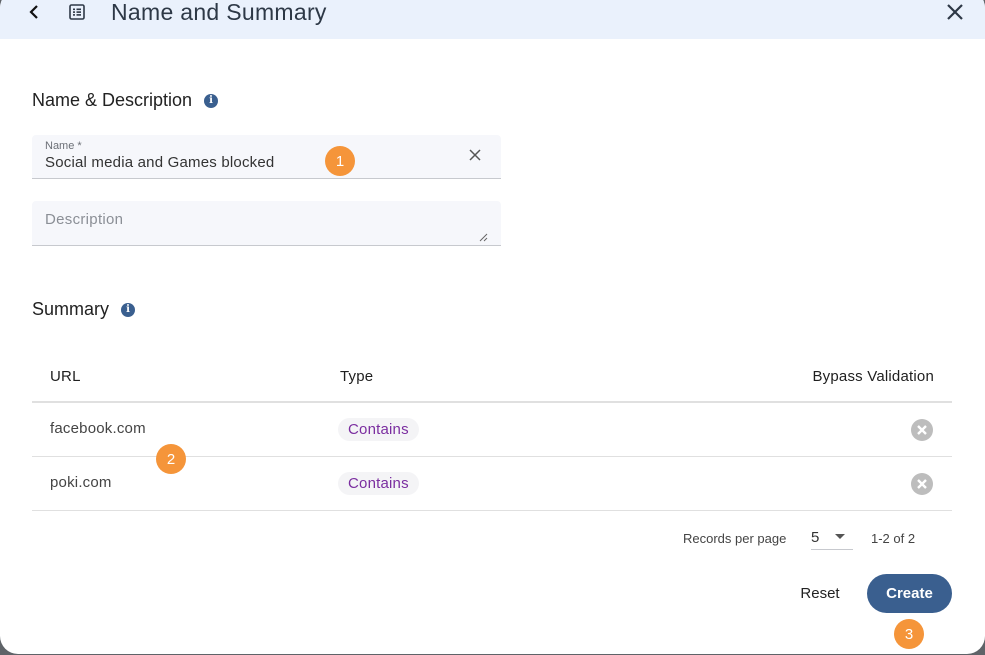  I want to click on pagination-range: 1-2 of 2, so click(893, 538).